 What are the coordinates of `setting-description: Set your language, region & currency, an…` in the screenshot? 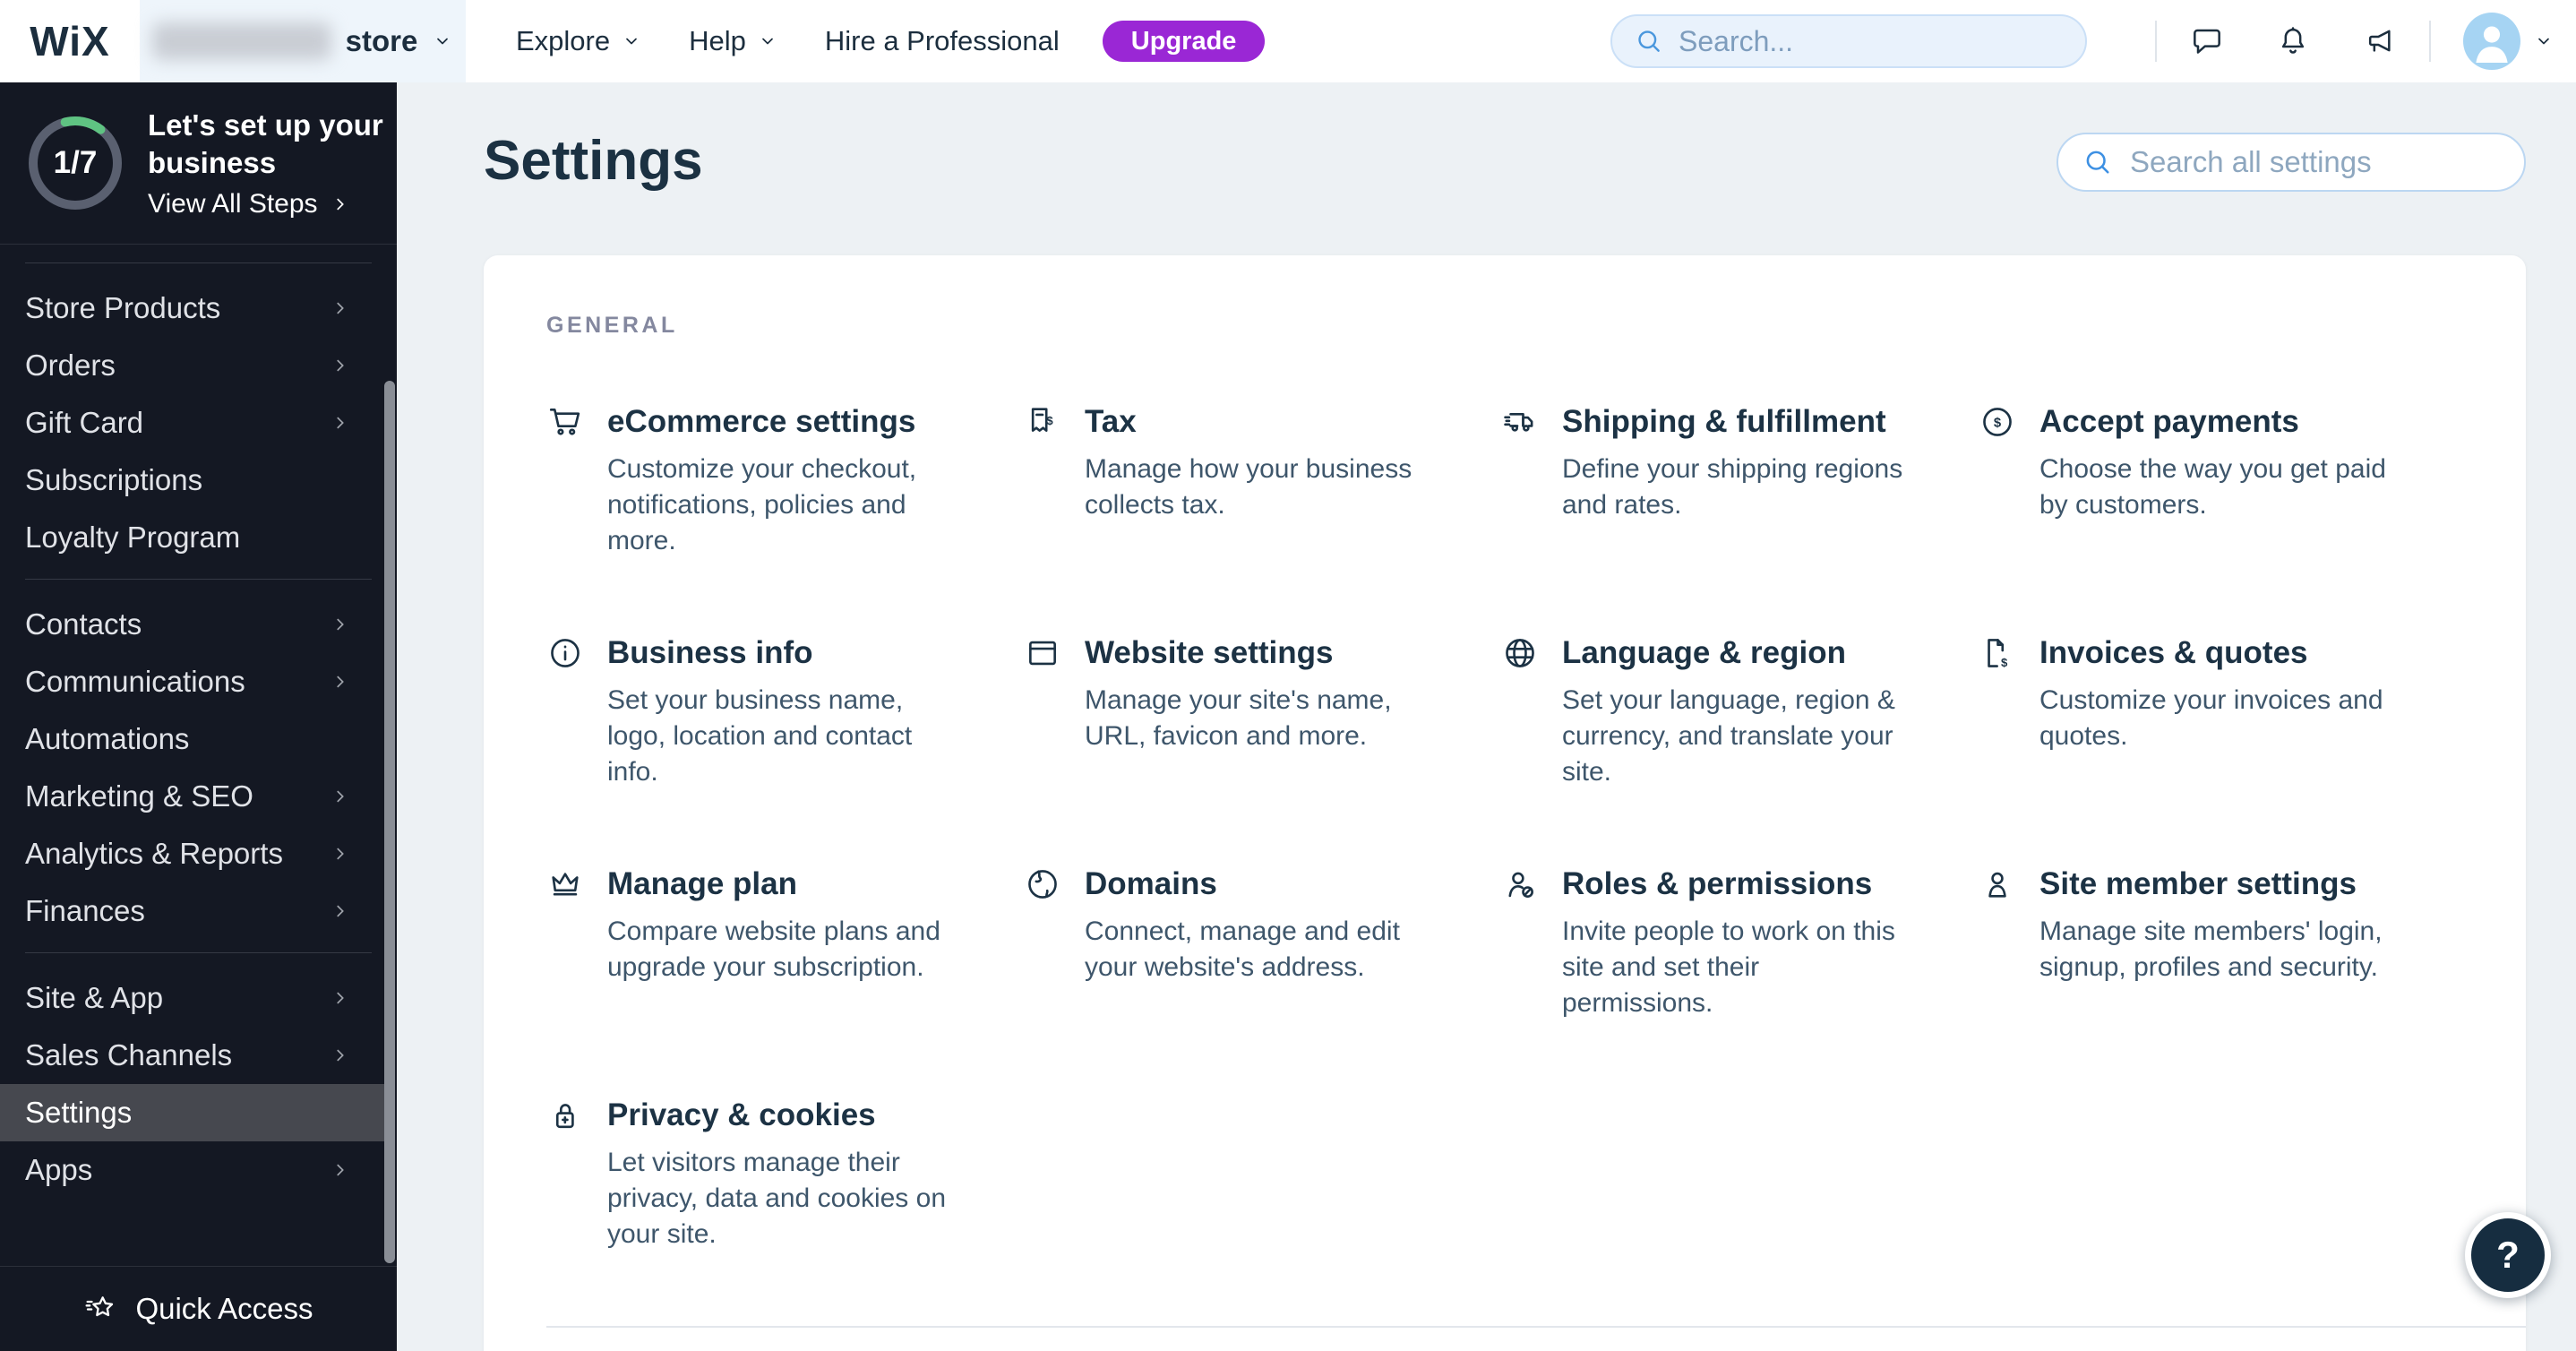 It's located at (1728, 736).